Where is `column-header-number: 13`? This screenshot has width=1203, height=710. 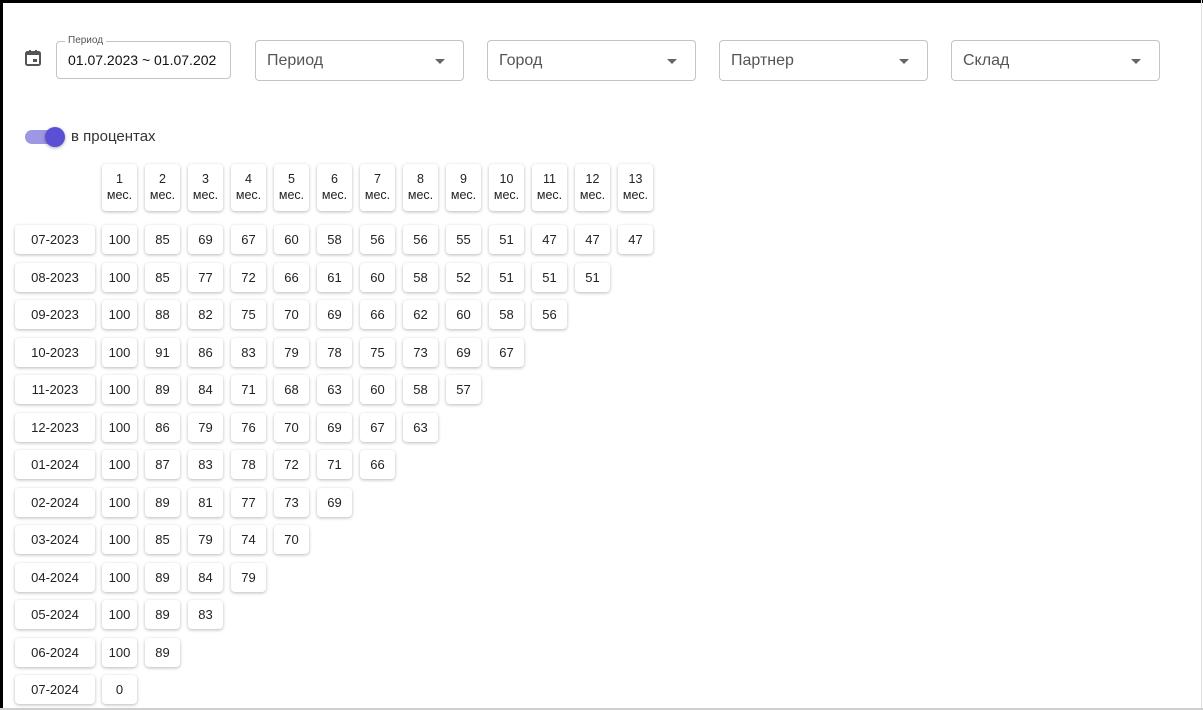
column-header-number: 13 is located at coordinates (635, 179).